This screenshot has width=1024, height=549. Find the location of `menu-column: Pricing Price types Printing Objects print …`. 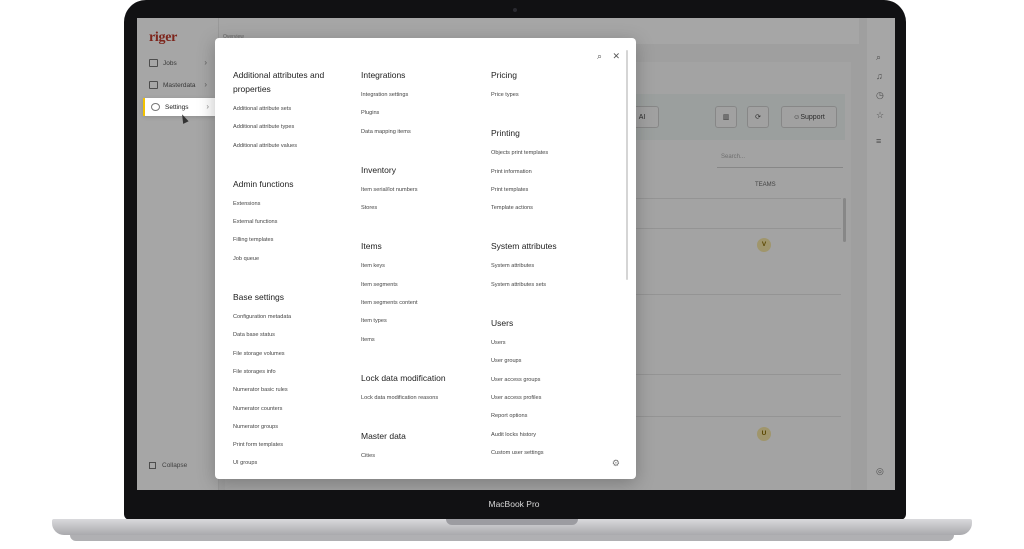

menu-column: Pricing Price types Printing Objects print … is located at coordinates (551, 273).